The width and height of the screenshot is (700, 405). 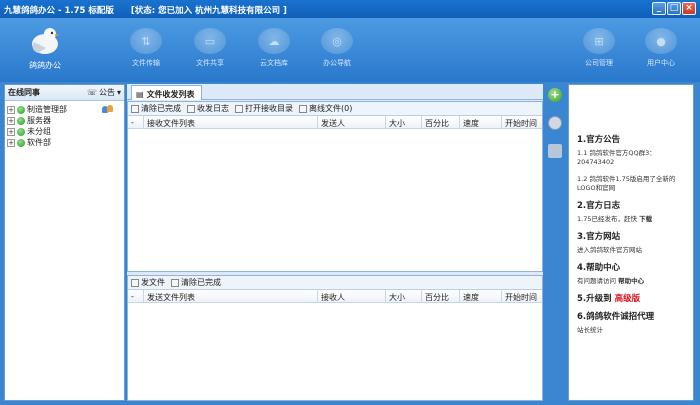 I want to click on tree-item-label: 软件部, so click(x=39, y=142).